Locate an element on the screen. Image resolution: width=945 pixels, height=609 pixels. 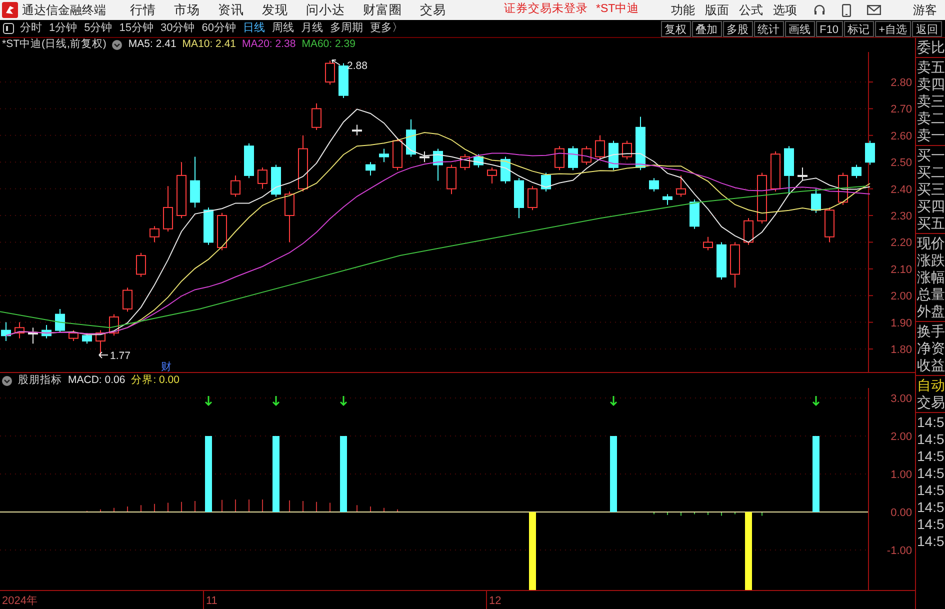
toolbar-button: 返回 is located at coordinates (927, 28).